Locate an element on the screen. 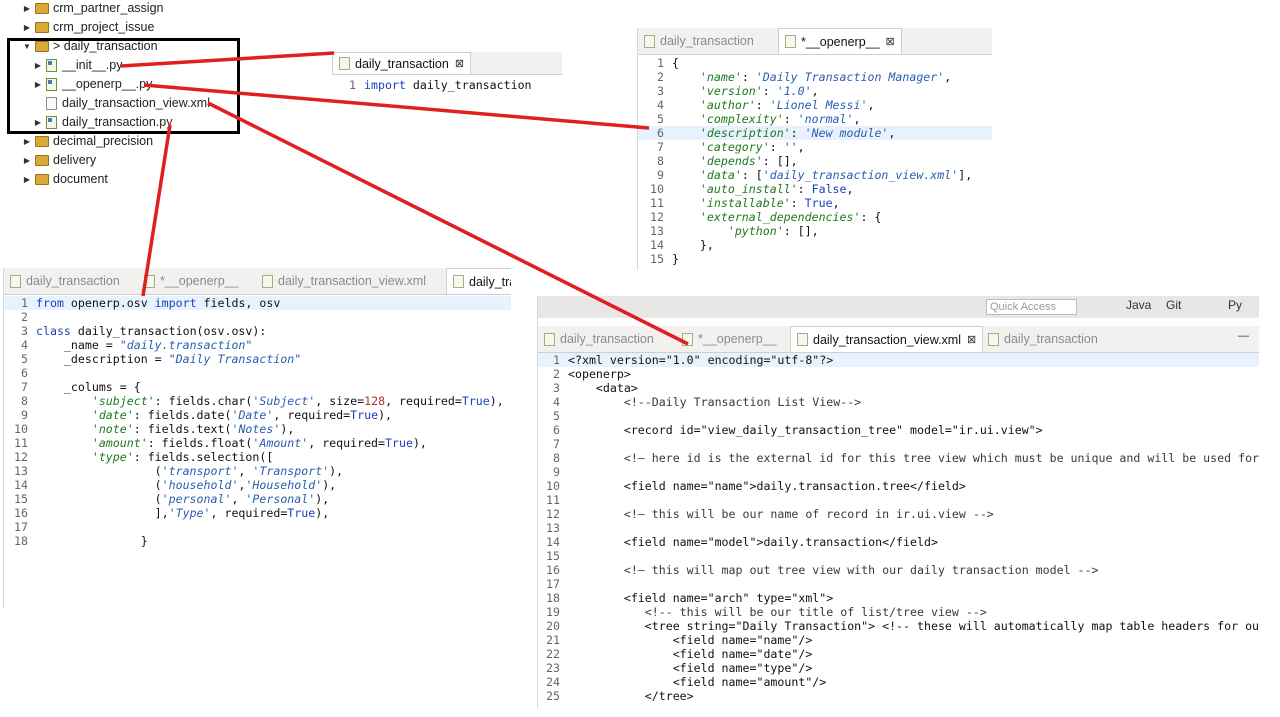  code-token: ), is located at coordinates (496, 401).